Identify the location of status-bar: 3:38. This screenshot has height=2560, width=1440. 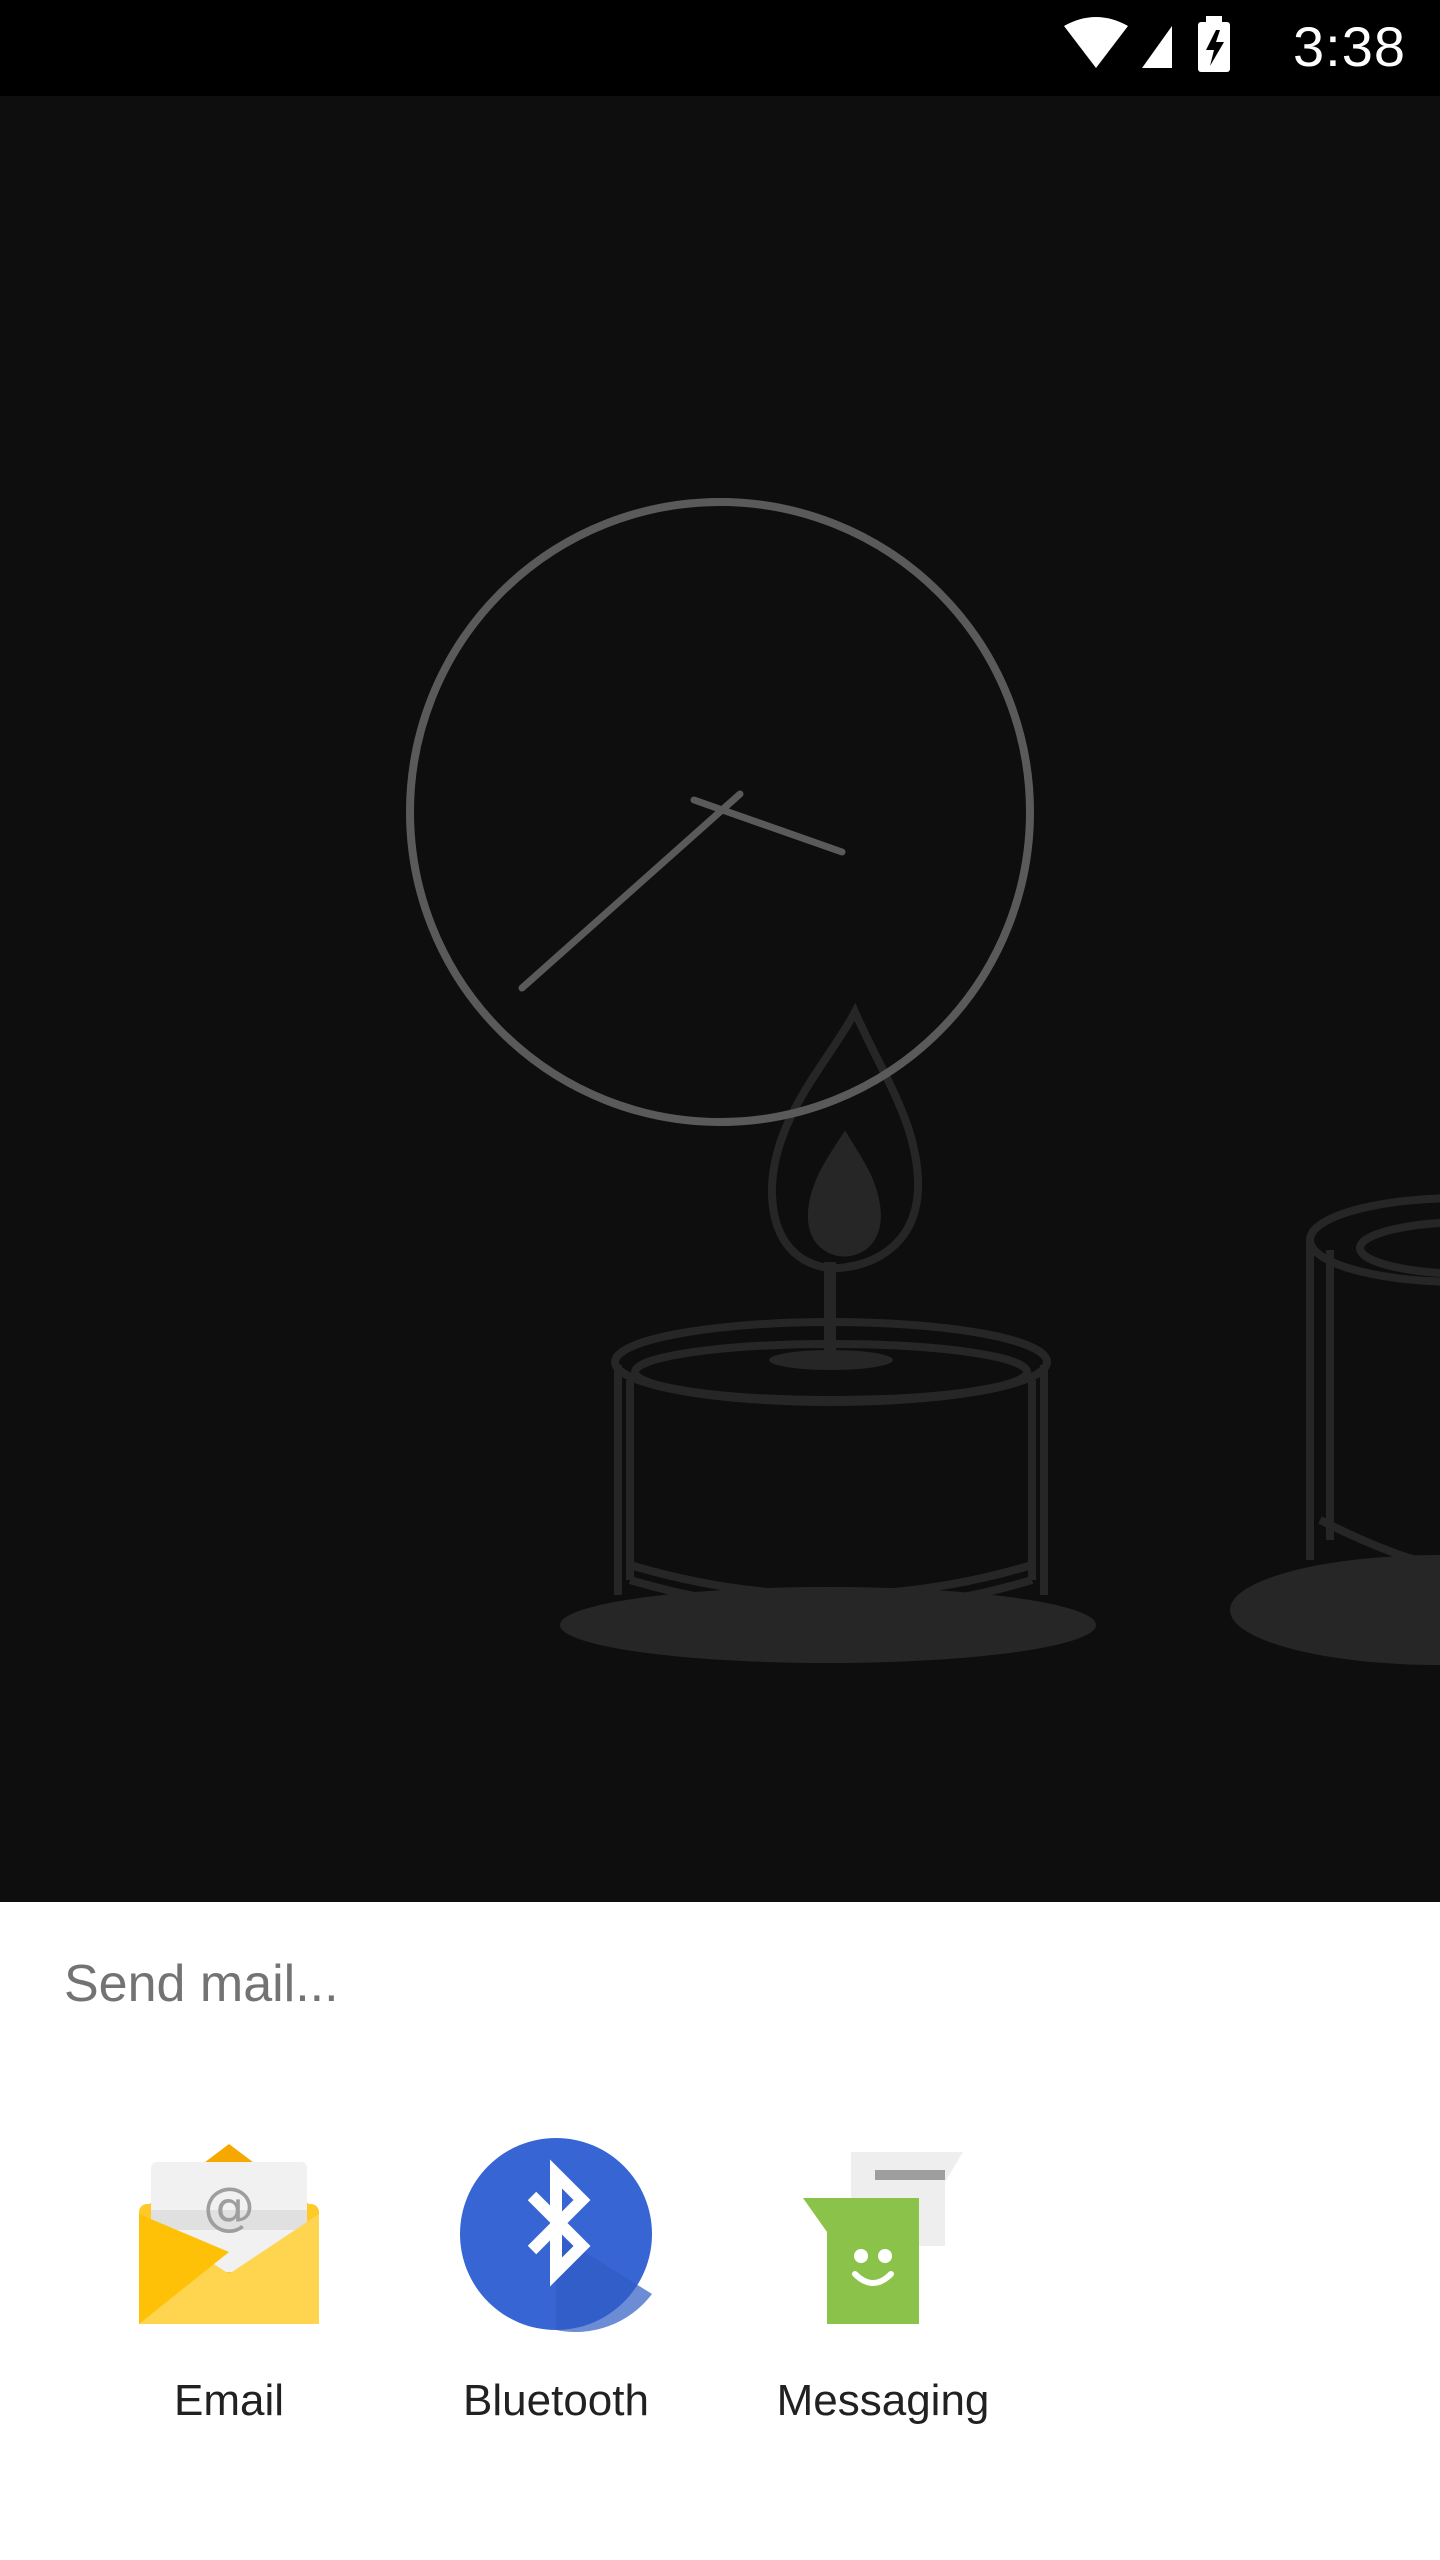
(720, 48).